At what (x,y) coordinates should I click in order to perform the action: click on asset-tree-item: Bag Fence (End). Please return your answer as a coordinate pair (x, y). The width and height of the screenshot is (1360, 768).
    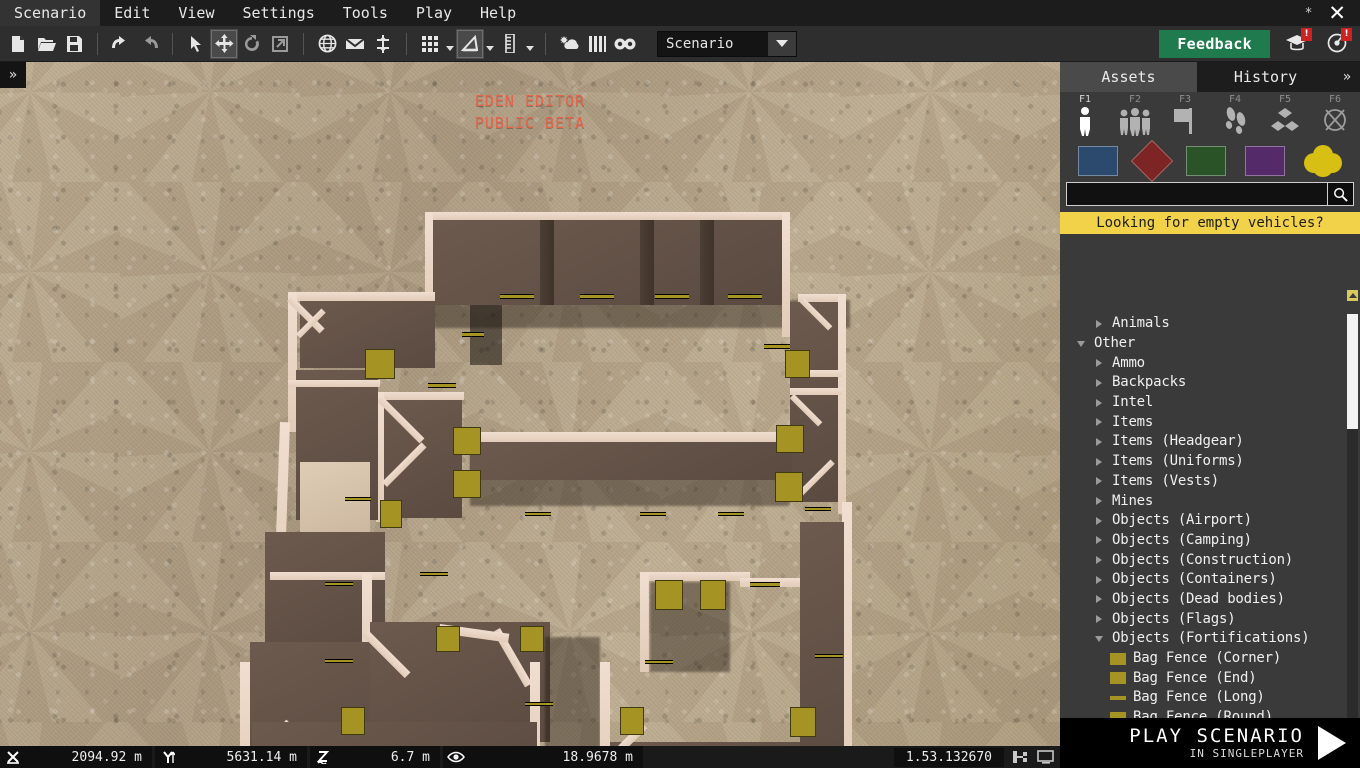
    Looking at the image, I should click on (1210, 678).